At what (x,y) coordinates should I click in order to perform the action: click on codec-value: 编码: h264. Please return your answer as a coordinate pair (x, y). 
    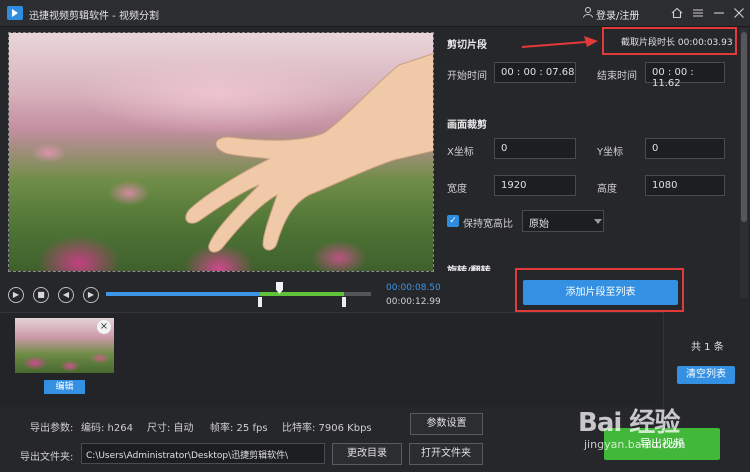
    Looking at the image, I should click on (107, 428).